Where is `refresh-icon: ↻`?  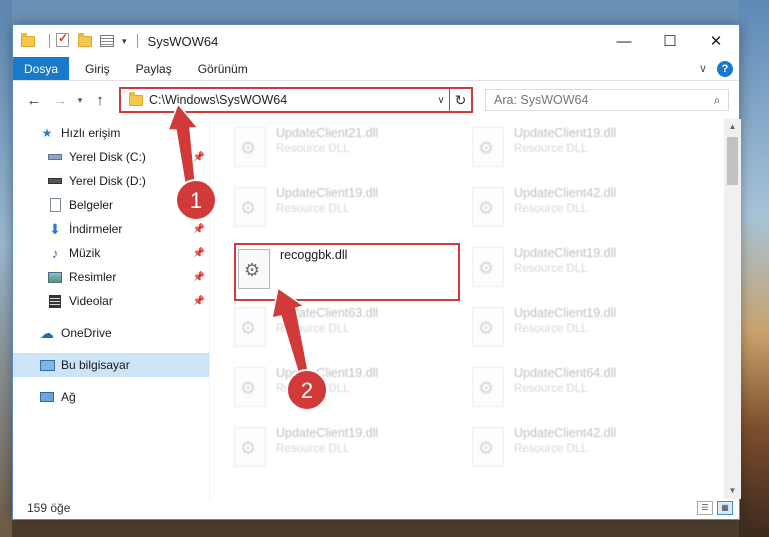 refresh-icon: ↻ is located at coordinates (460, 100).